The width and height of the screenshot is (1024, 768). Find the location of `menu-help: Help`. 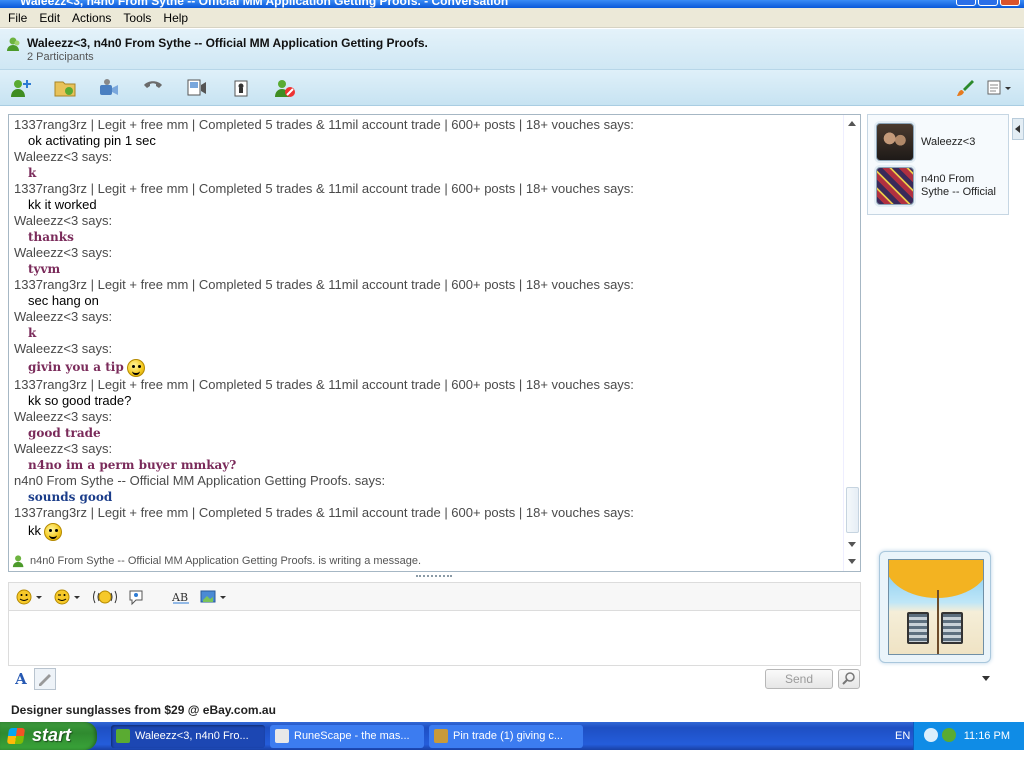

menu-help: Help is located at coordinates (175, 18).